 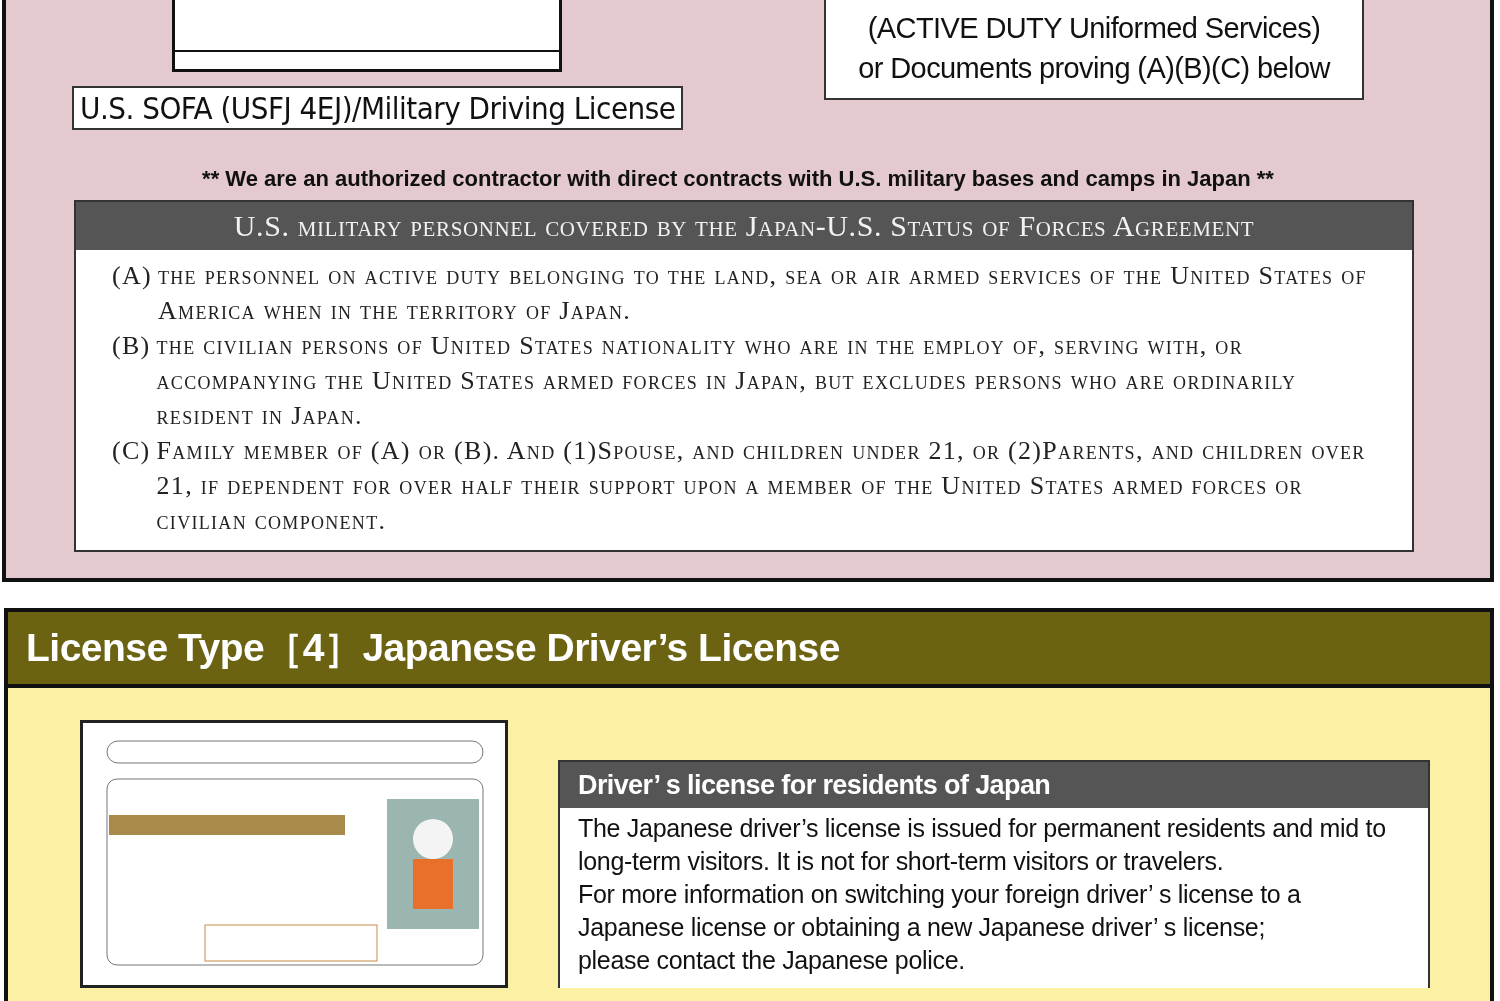 I want to click on info-title: Driver’ s license for residents of Japan, so click(x=994, y=785).